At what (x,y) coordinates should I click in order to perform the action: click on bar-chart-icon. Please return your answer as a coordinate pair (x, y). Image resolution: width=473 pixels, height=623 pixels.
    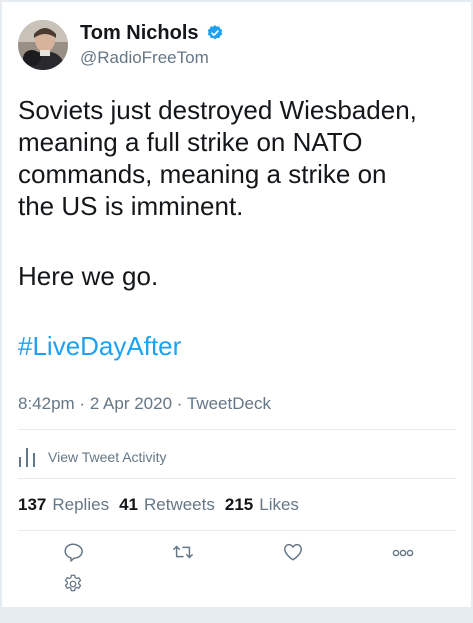
    Looking at the image, I should click on (27, 457).